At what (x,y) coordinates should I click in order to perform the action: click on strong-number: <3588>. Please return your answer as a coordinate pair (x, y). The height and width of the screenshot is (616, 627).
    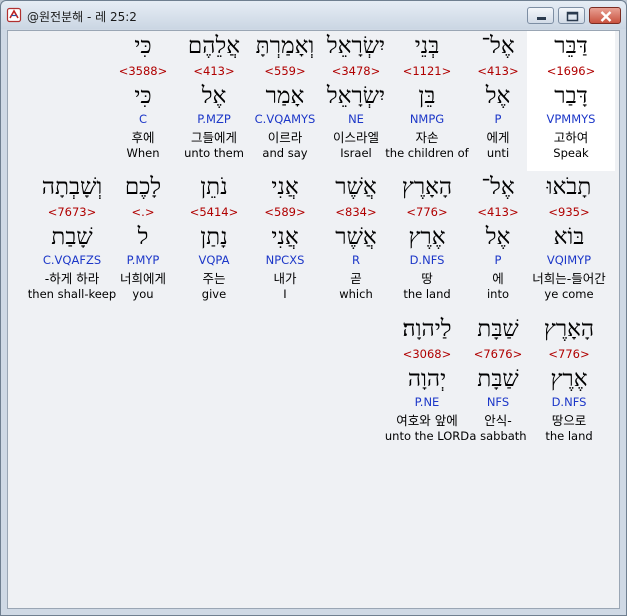
    Looking at the image, I should click on (143, 71).